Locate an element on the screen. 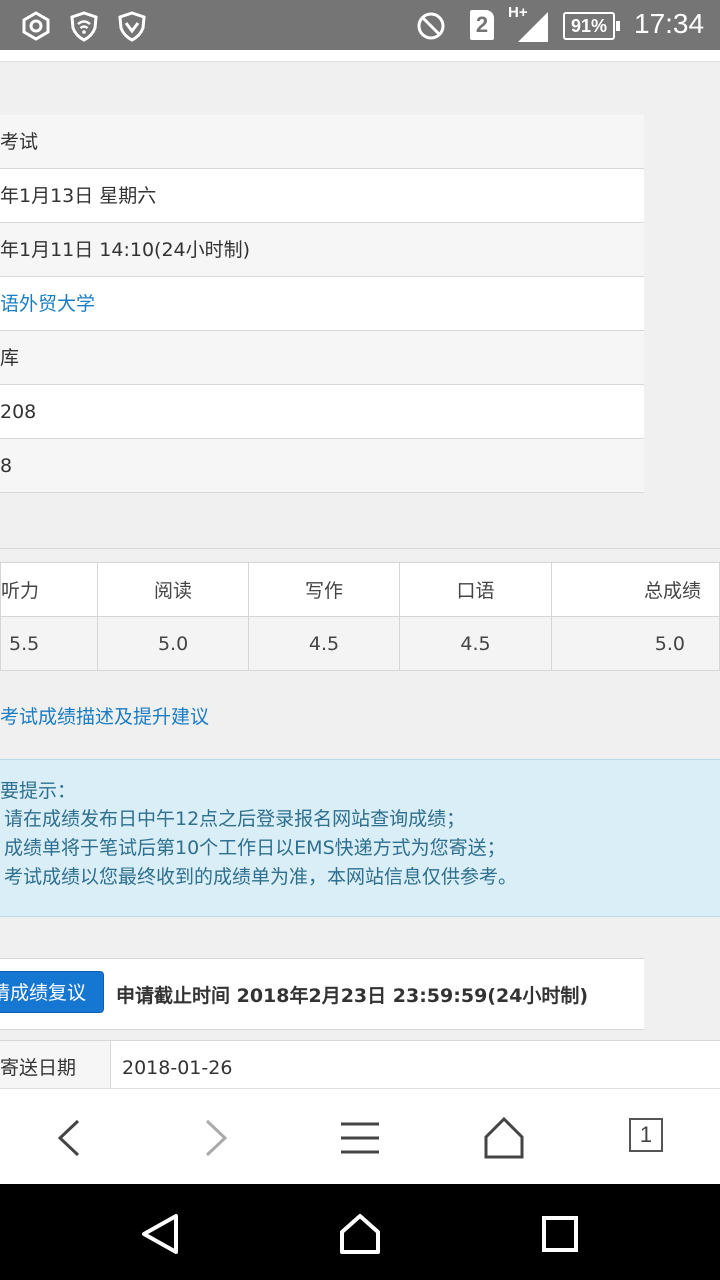 This screenshot has height=1280, width=720. section-divider is located at coordinates (360, 548).